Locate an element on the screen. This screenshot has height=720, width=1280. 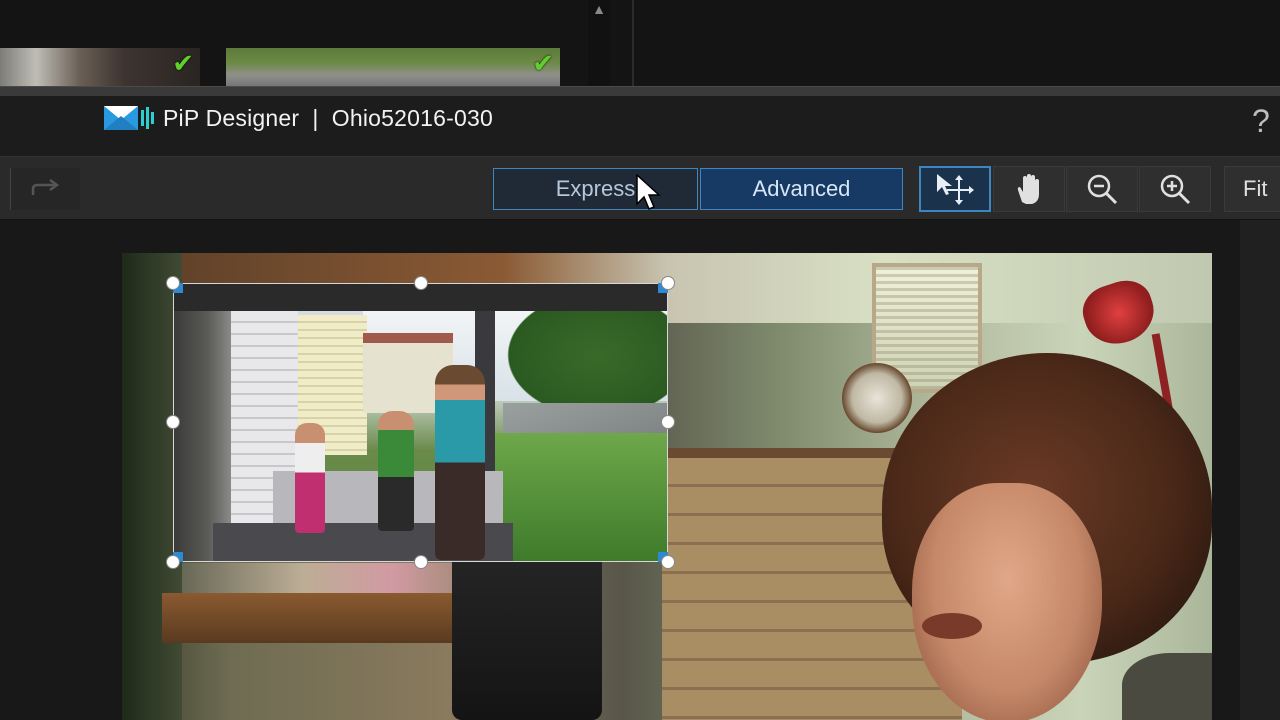
timeline-thumbnail-strip: ✔ ✔ ▲ is located at coordinates (640, 44).